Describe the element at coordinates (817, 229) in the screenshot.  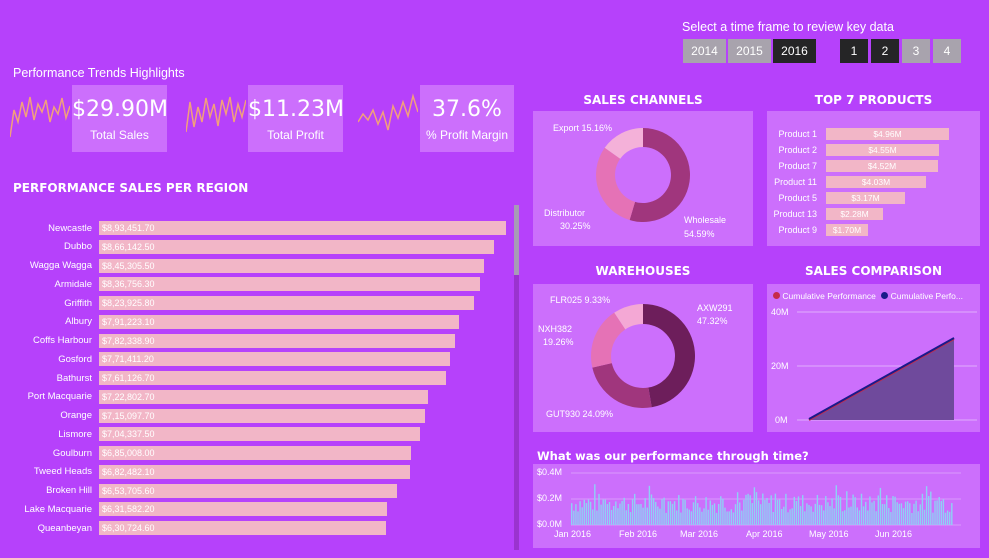
I see `product-row: Product 9 $1.70M` at that location.